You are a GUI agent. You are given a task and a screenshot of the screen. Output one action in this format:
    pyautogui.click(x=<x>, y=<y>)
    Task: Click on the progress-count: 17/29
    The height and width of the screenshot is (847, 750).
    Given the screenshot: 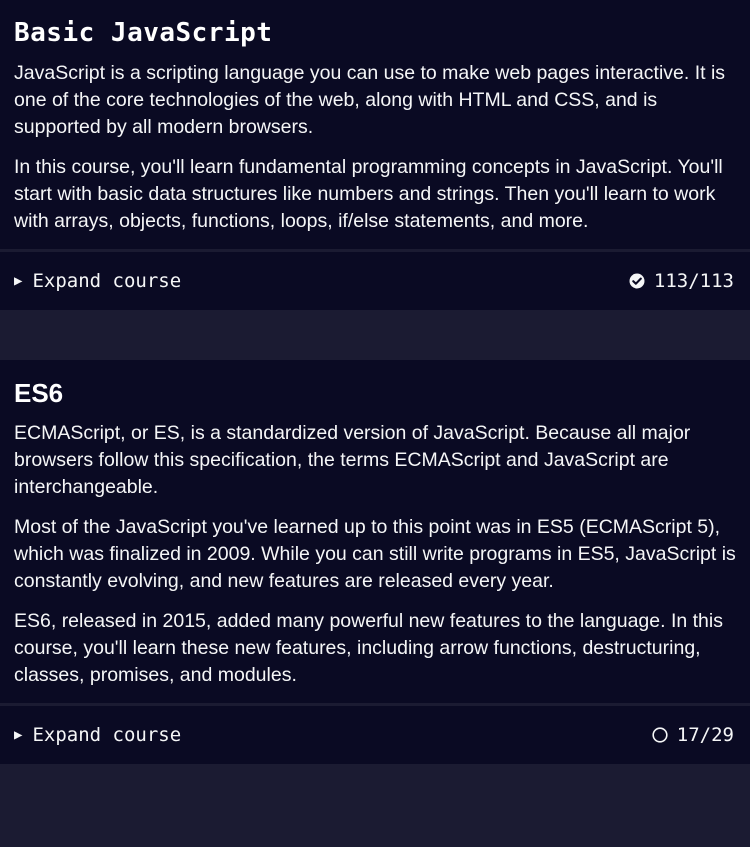 What is the action you would take?
    pyautogui.click(x=705, y=735)
    